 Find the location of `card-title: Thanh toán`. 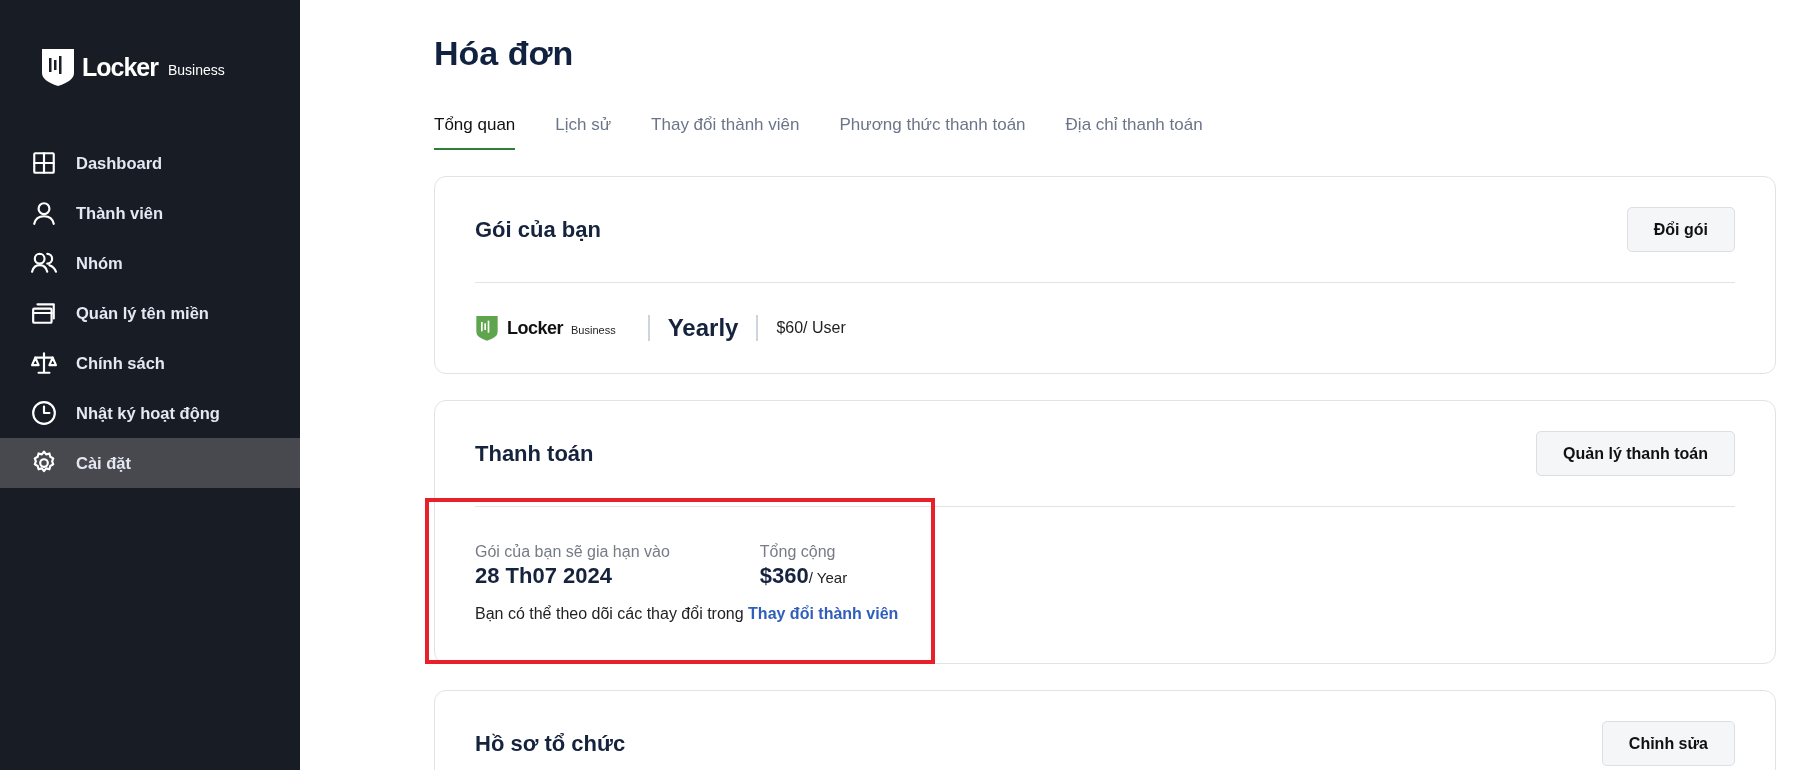

card-title: Thanh toán is located at coordinates (534, 453).